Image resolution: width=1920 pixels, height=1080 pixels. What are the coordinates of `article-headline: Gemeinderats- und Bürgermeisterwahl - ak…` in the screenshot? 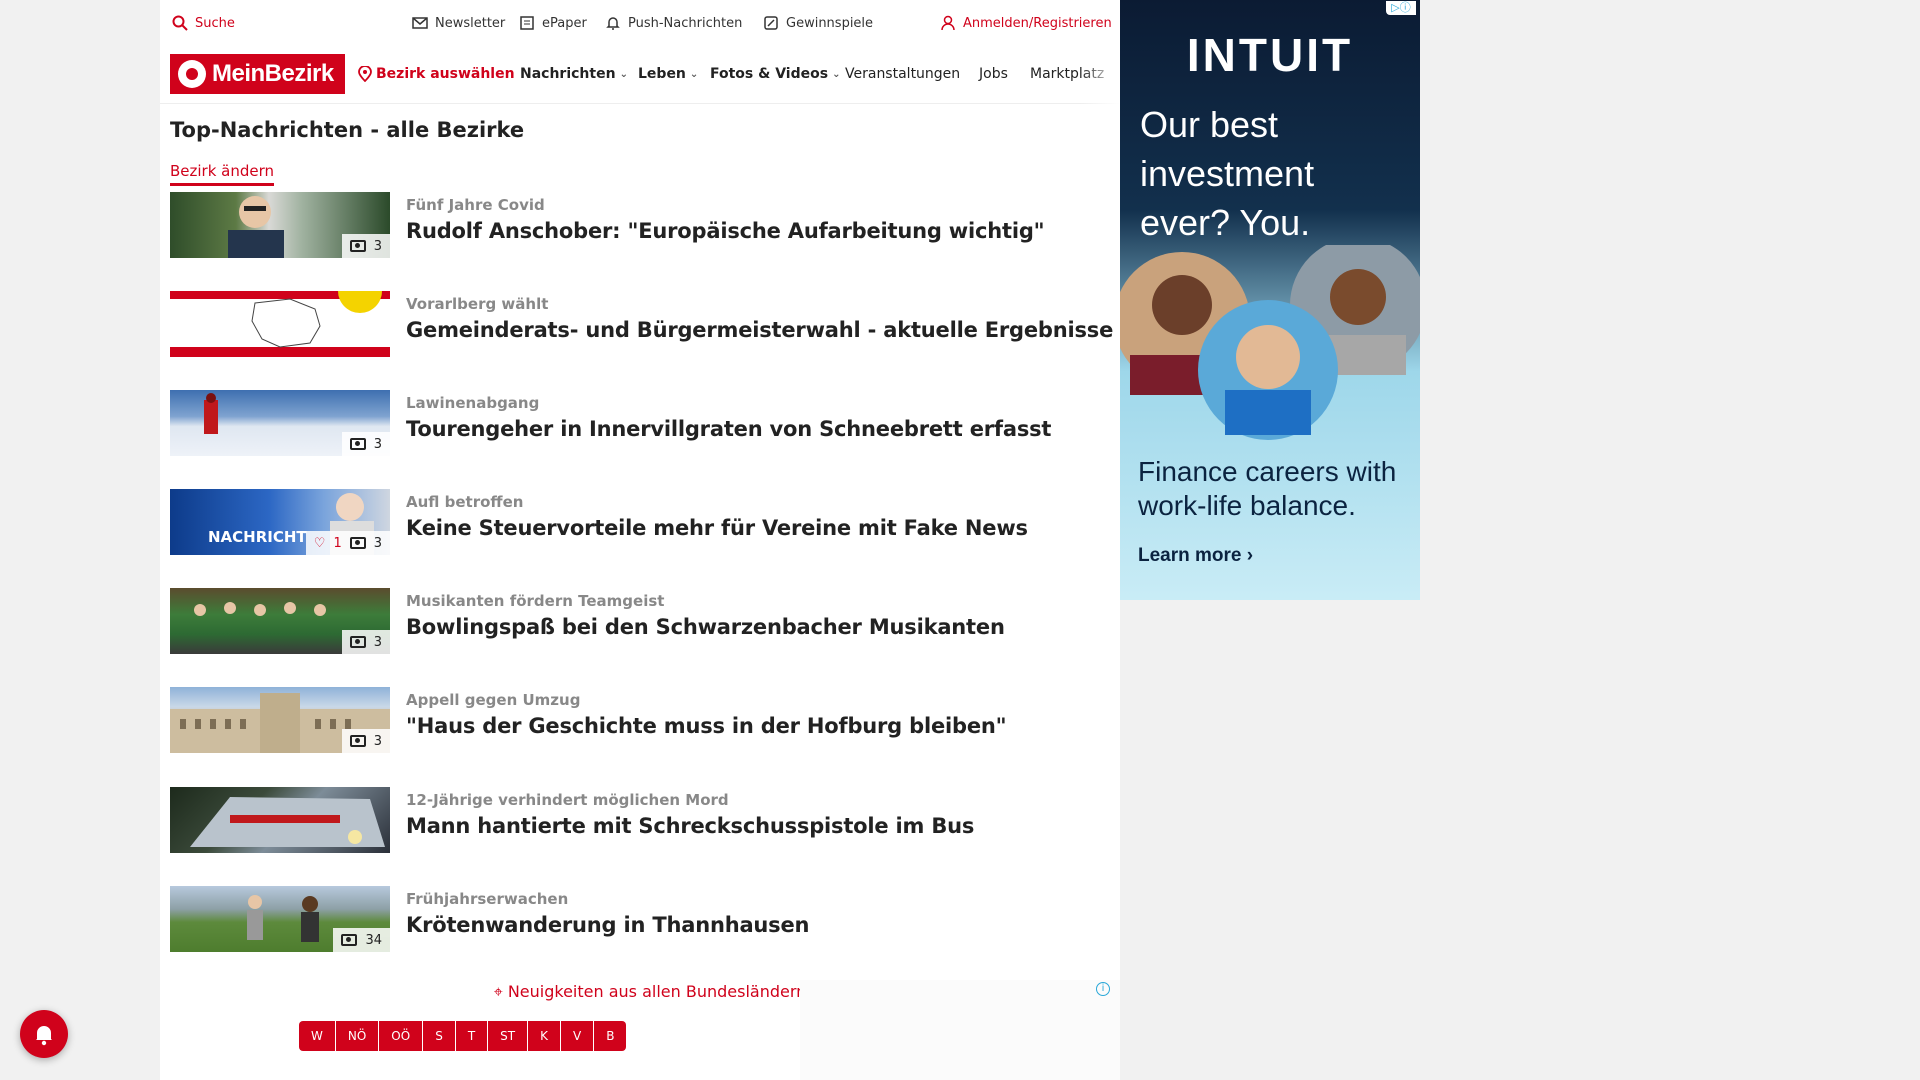 It's located at (759, 330).